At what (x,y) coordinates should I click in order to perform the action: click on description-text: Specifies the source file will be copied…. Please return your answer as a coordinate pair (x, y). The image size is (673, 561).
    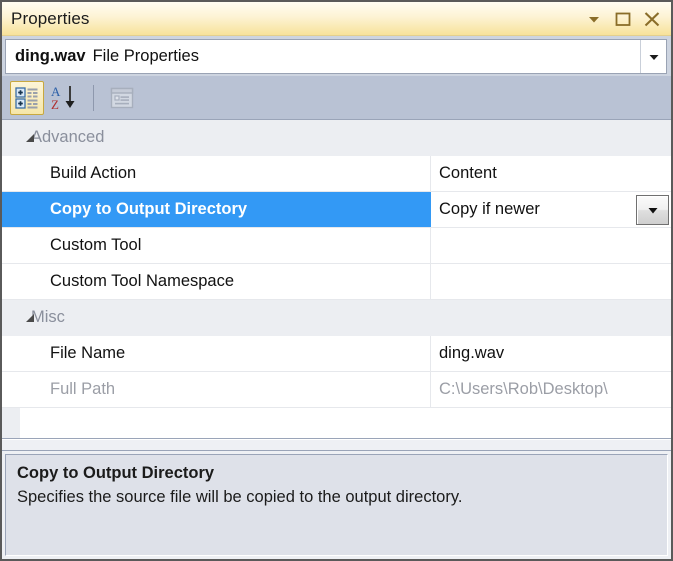
    Looking at the image, I should click on (240, 497).